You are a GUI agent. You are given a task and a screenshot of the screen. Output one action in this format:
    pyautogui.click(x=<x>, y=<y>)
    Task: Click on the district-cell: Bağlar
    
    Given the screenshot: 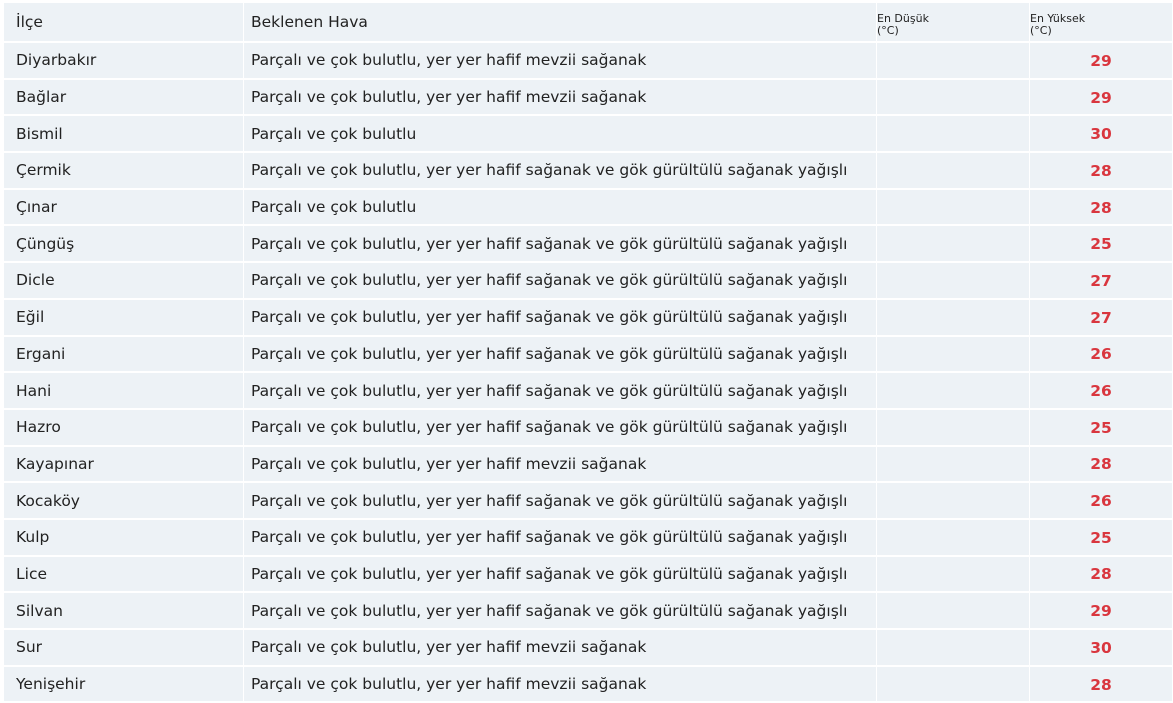 What is the action you would take?
    pyautogui.click(x=124, y=98)
    